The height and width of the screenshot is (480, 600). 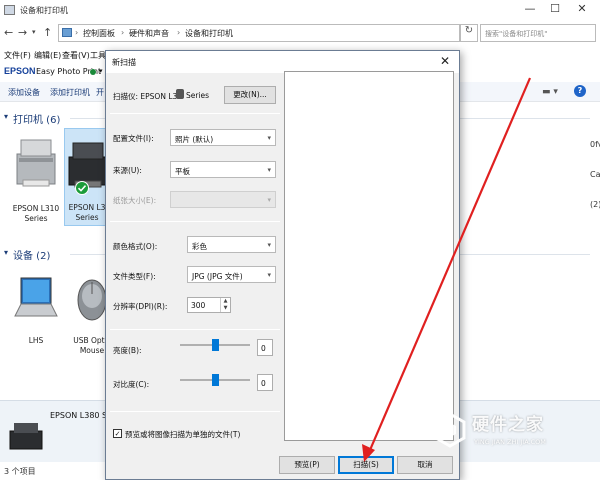 What do you see at coordinates (582, 8) in the screenshot?
I see `window-close-button: ✕` at bounding box center [582, 8].